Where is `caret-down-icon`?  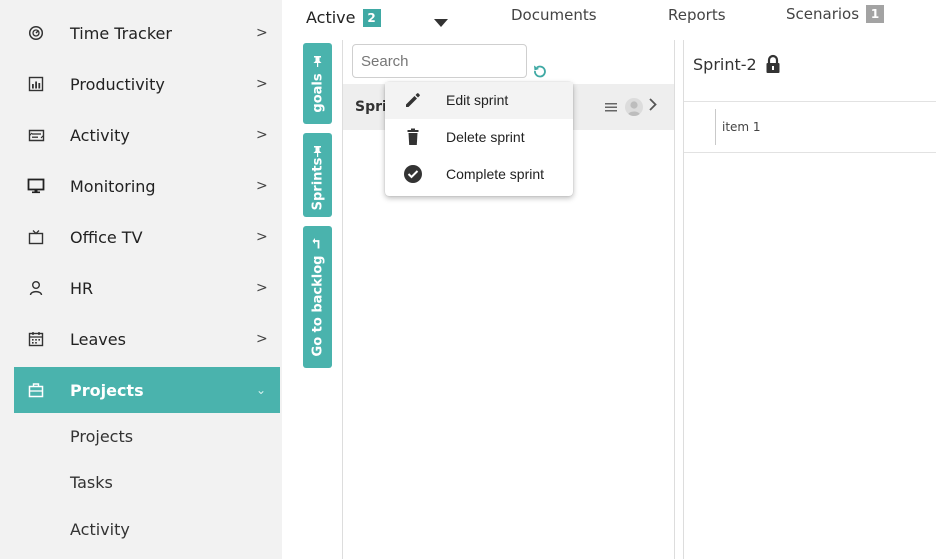 caret-down-icon is located at coordinates (441, 21).